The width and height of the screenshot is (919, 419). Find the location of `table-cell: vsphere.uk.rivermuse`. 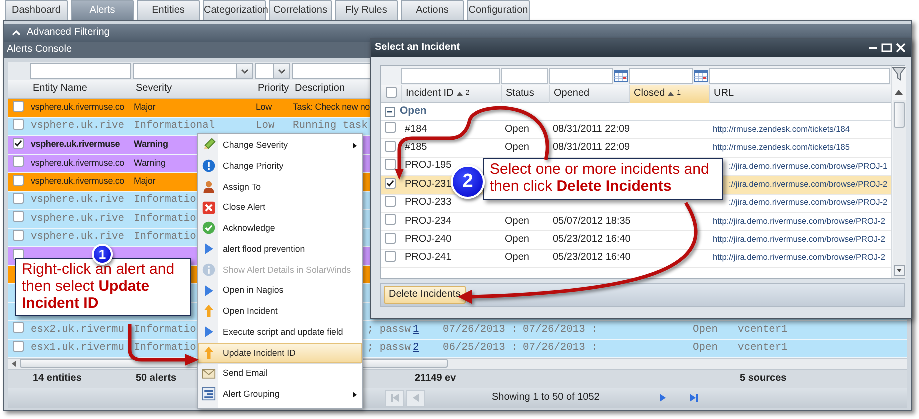

table-cell: vsphere.uk.rivermuse is located at coordinates (75, 144).